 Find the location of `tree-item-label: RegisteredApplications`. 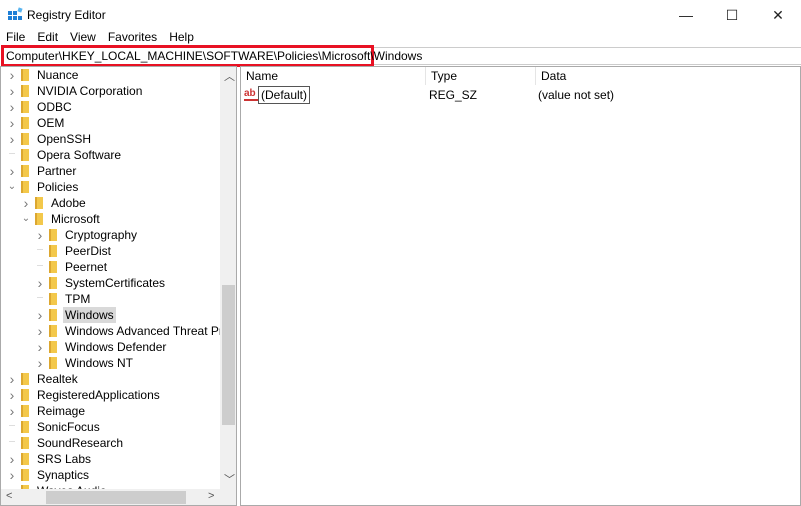

tree-item-label: RegisteredApplications is located at coordinates (98, 395).